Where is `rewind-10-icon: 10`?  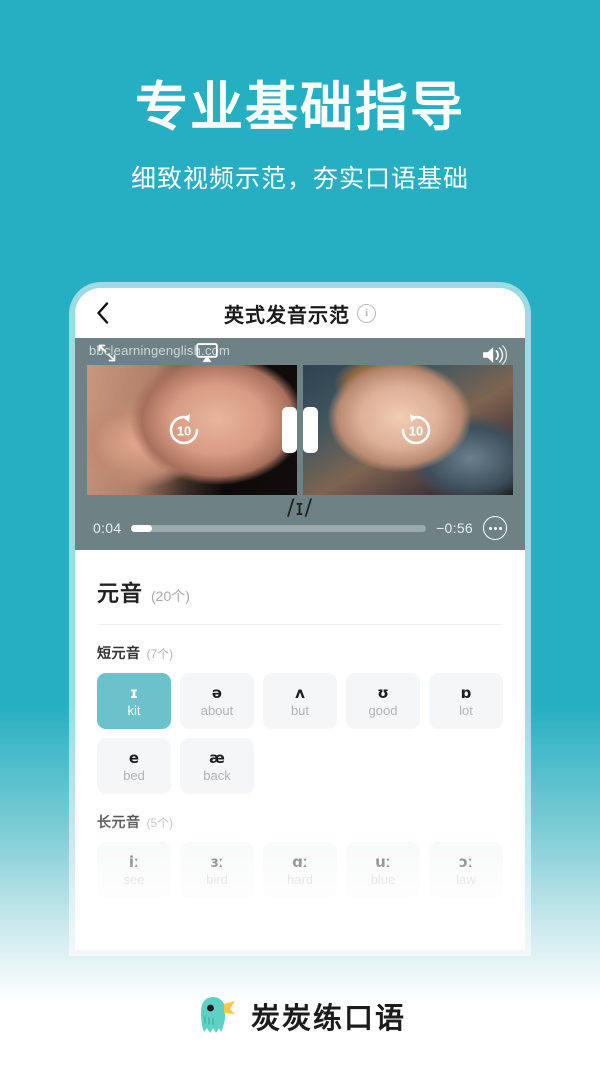 rewind-10-icon: 10 is located at coordinates (184, 430).